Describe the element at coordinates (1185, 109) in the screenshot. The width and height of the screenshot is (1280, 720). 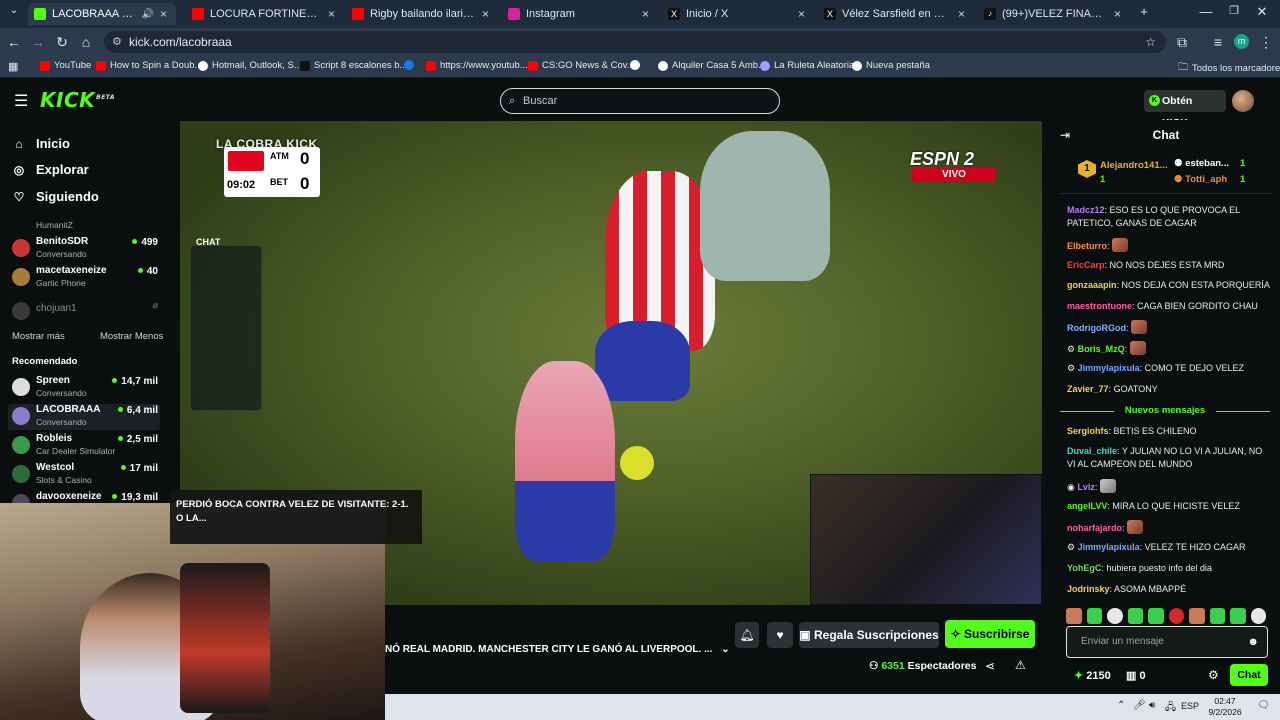
I see `get-kicks-button: K Obtén KICKs` at that location.